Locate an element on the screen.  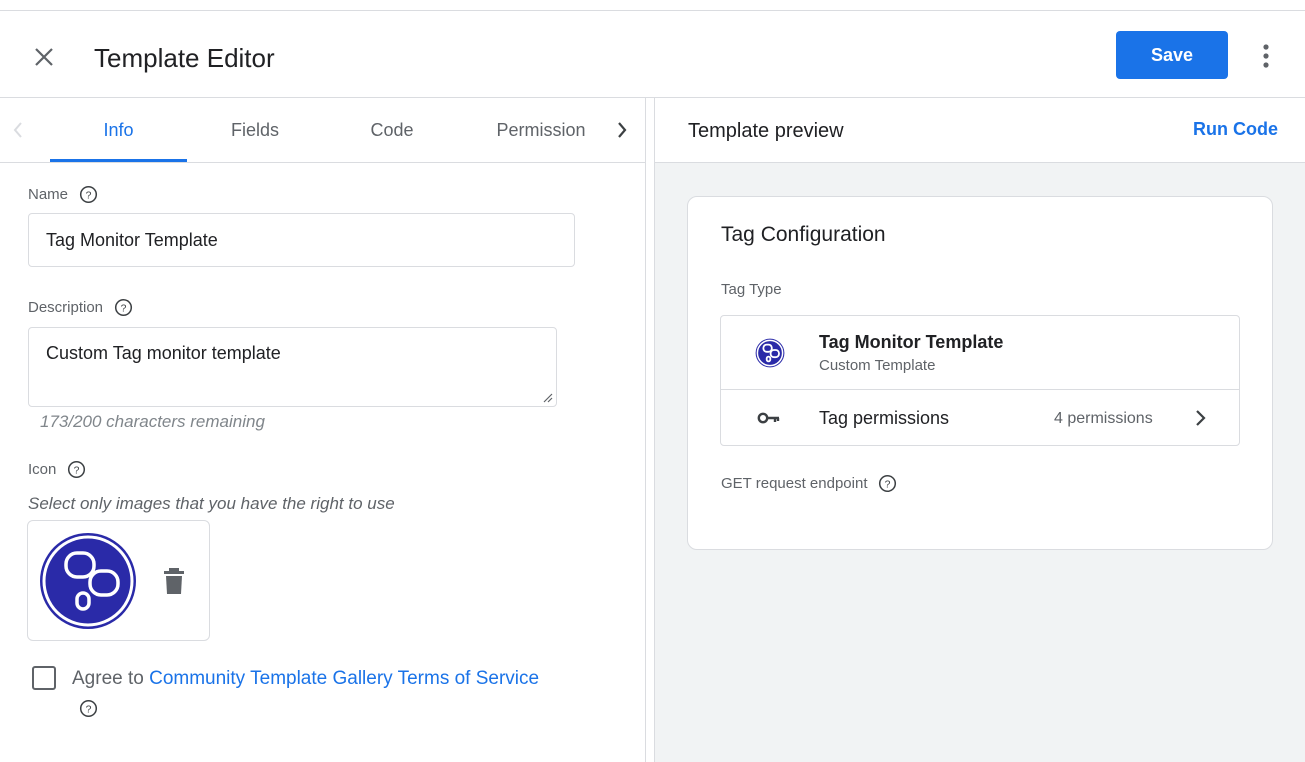
tab-scroll-right-button is located at coordinates (622, 130).